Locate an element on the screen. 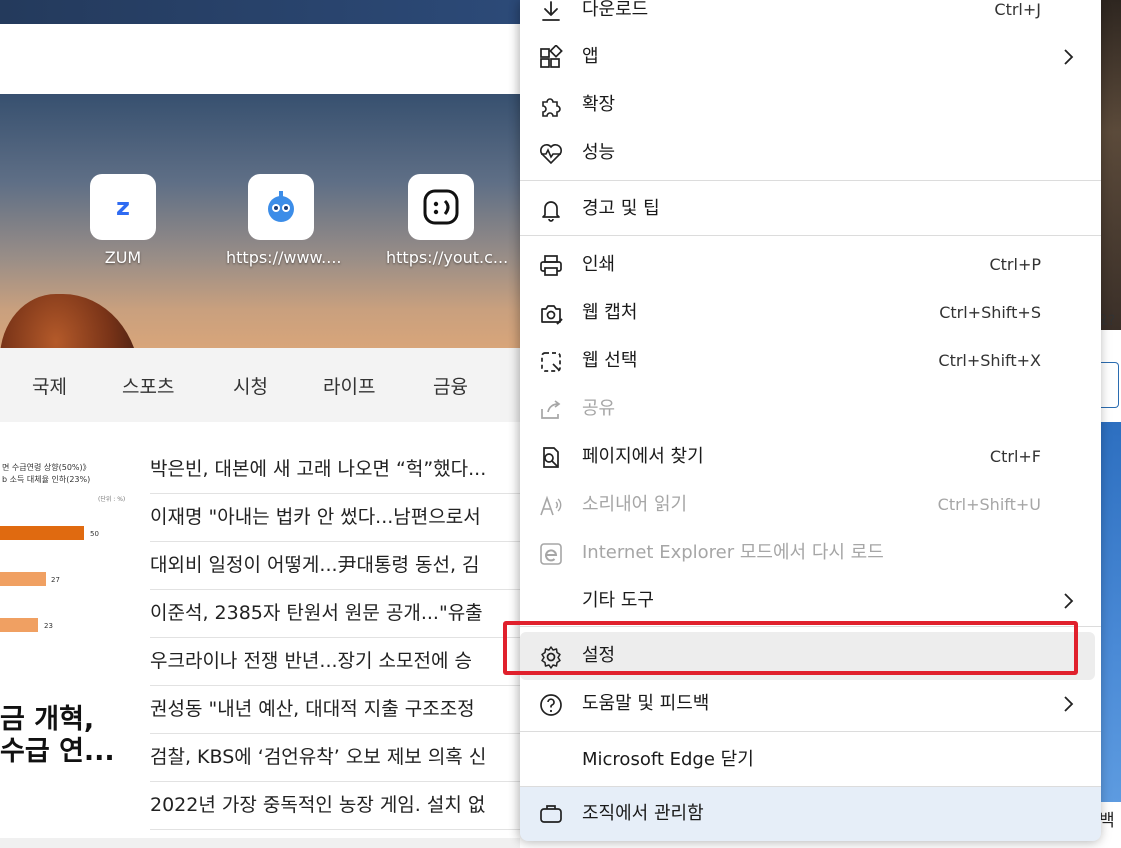 The height and width of the screenshot is (848, 1121). menu-item-downloads: 다운로드 Ctrl+J is located at coordinates (810, 17).